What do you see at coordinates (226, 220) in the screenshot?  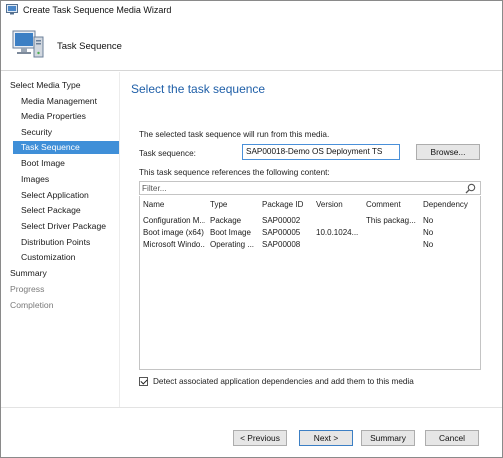 I see `cell-type: Package` at bounding box center [226, 220].